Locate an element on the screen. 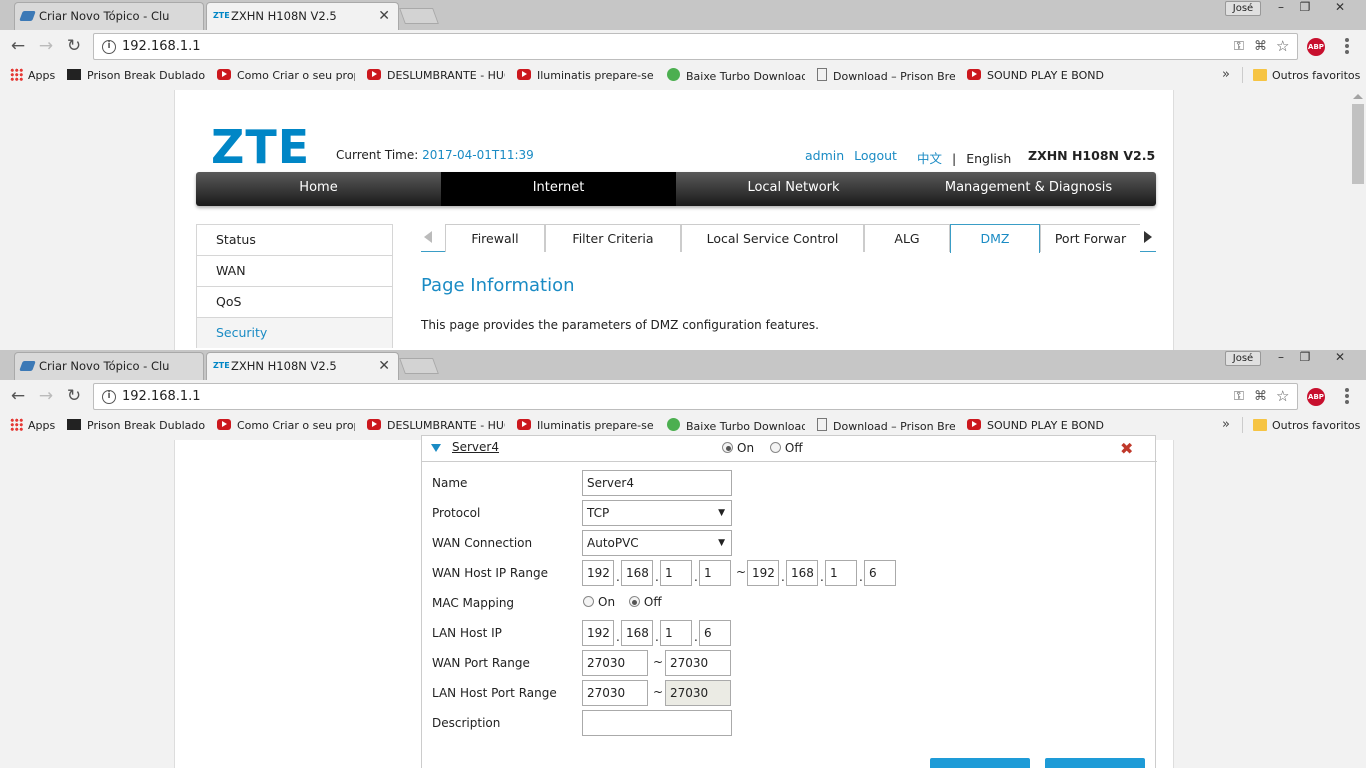 The image size is (1366, 768). wan-ip-start-octet-3: 1 is located at coordinates (676, 573).